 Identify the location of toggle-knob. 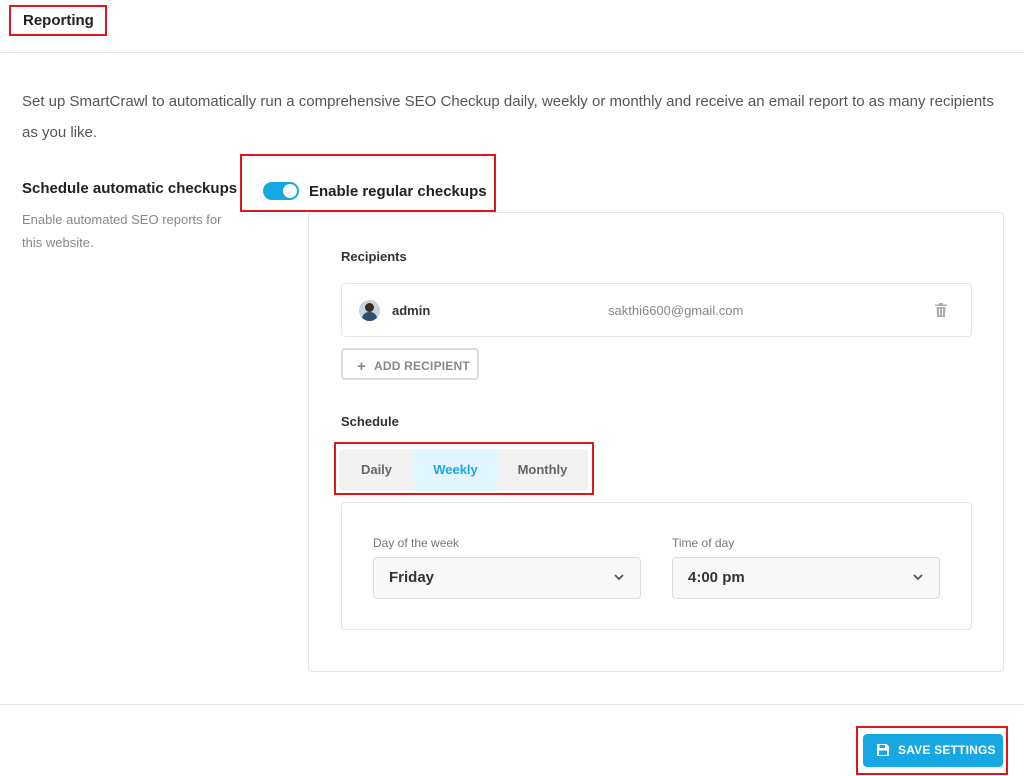
(290, 191).